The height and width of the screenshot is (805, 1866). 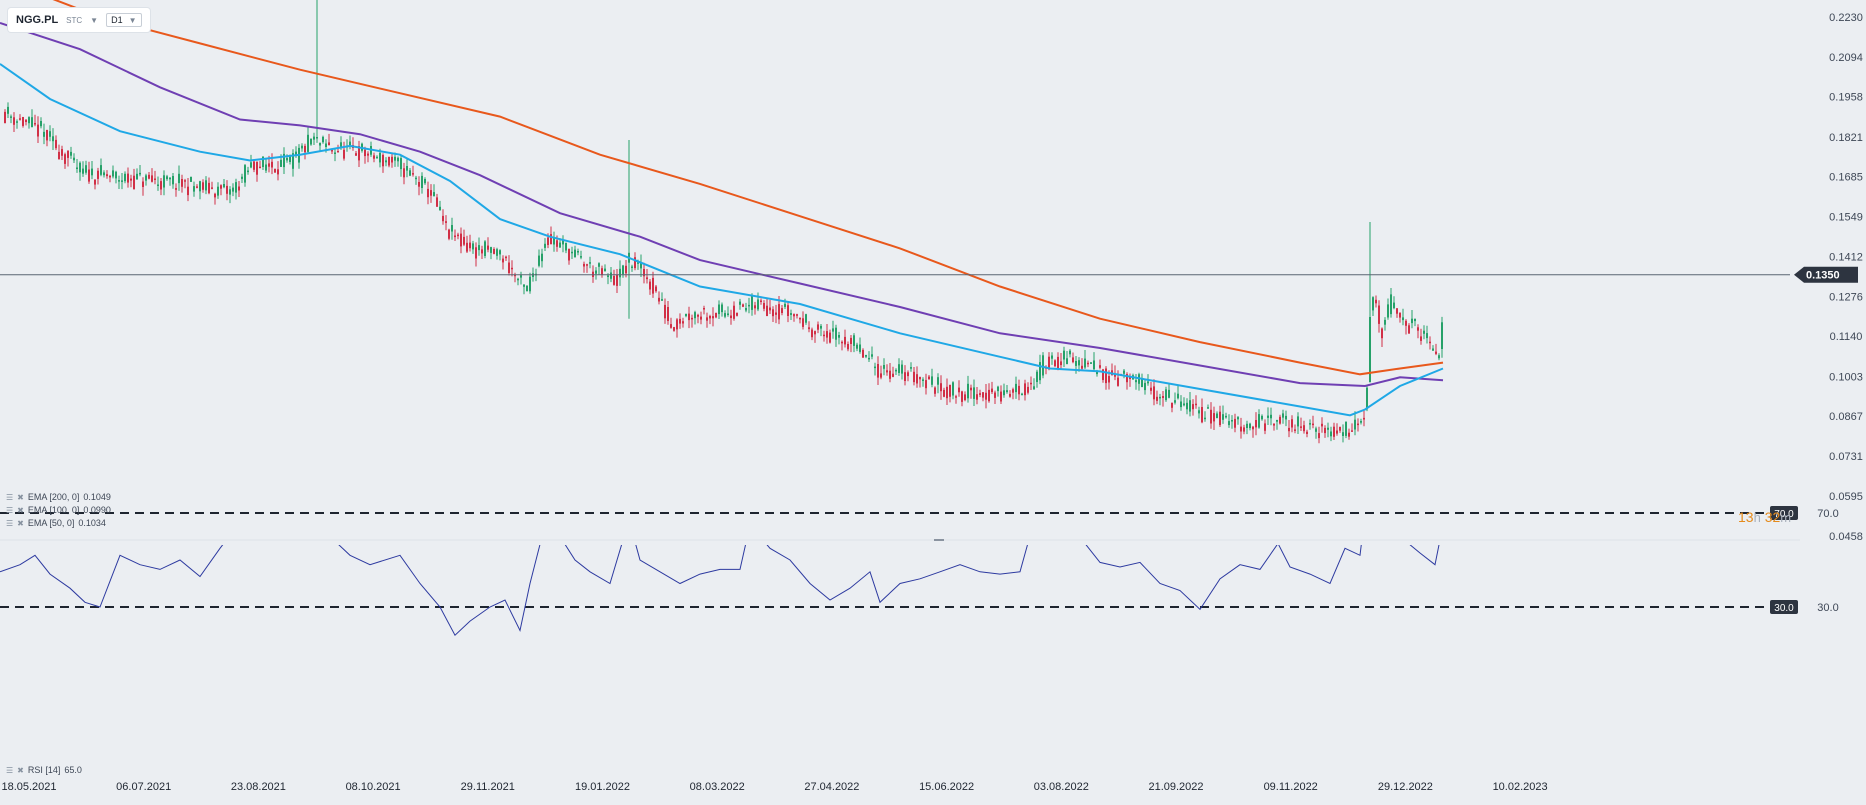 What do you see at coordinates (1846, 337) in the screenshot?
I see `price-tick-label: 0.1140` at bounding box center [1846, 337].